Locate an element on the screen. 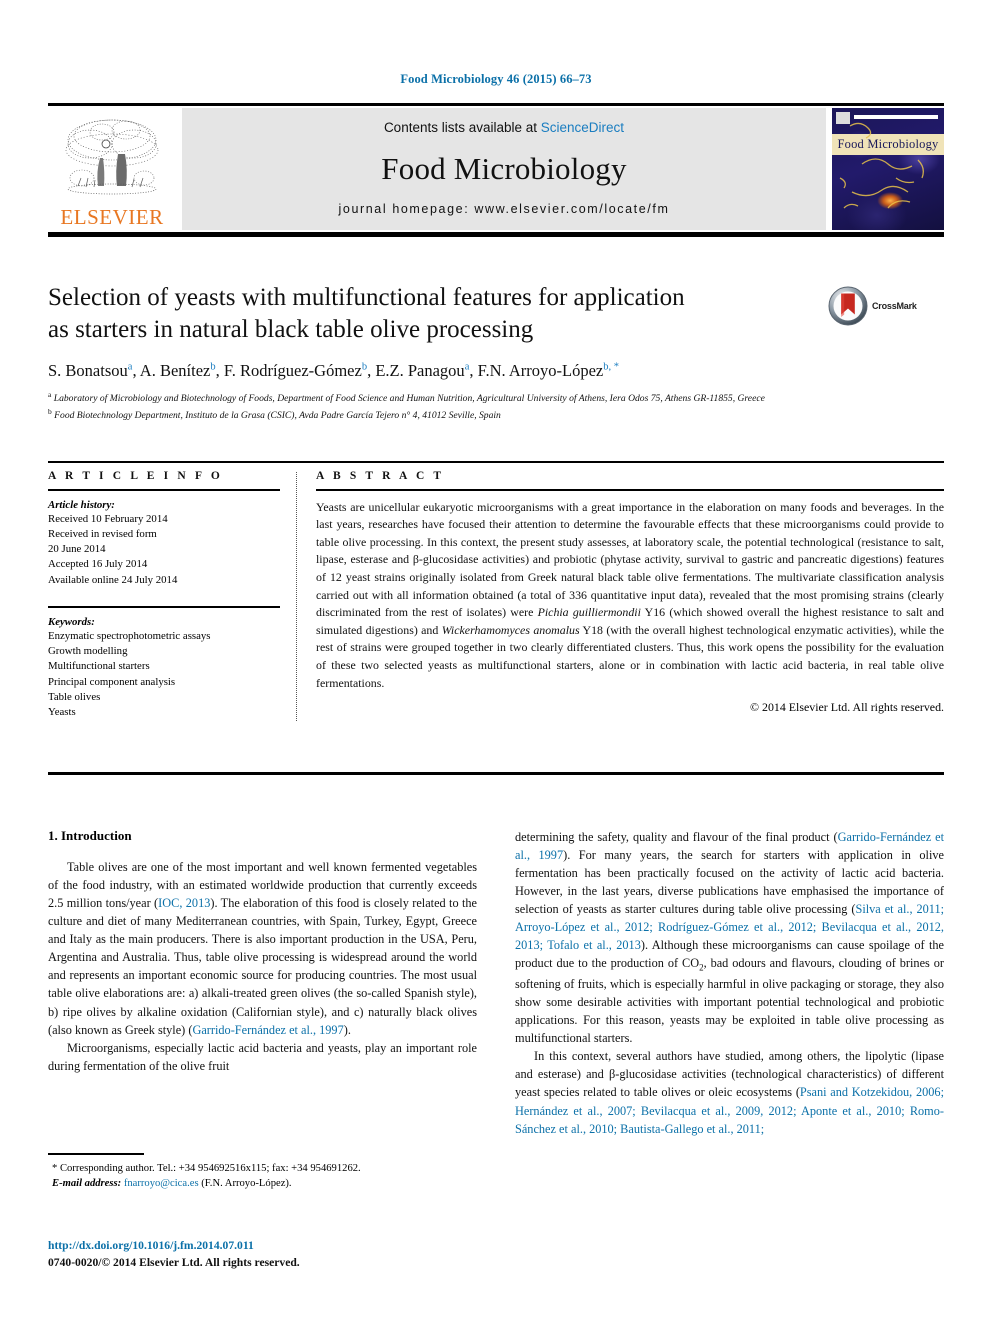  article-info-rule is located at coordinates (164, 490).